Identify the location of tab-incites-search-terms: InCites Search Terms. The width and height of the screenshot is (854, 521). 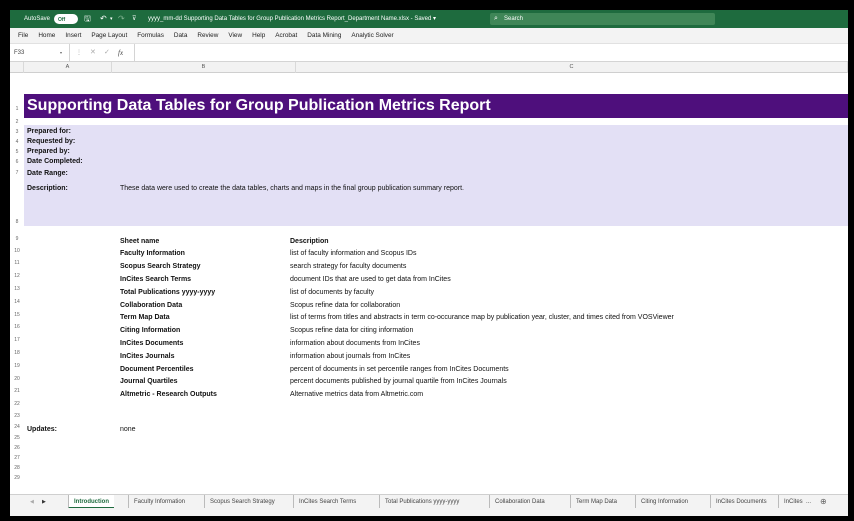
(327, 502).